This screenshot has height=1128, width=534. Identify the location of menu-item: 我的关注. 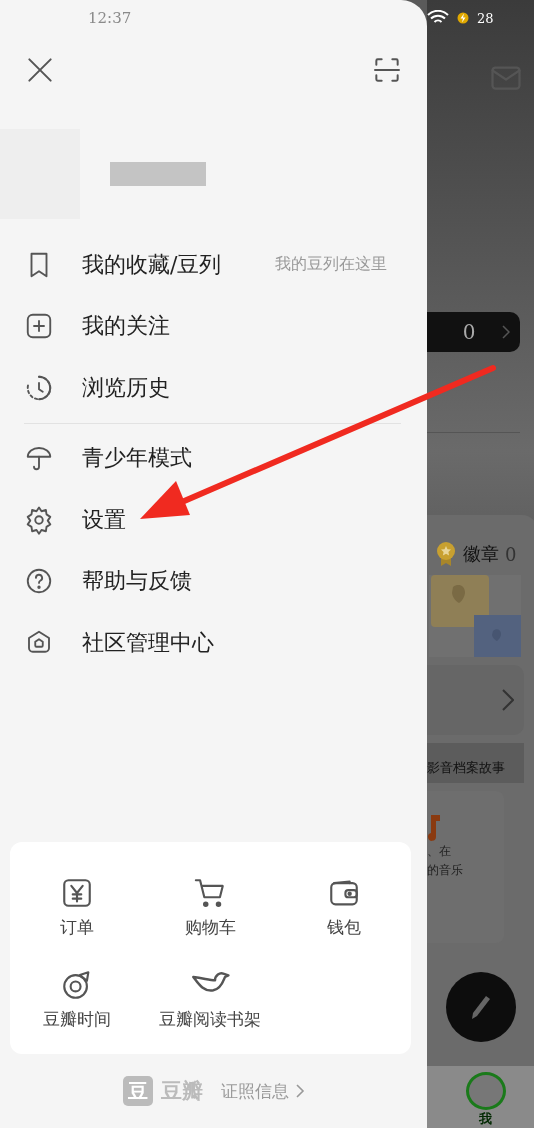
(88, 326).